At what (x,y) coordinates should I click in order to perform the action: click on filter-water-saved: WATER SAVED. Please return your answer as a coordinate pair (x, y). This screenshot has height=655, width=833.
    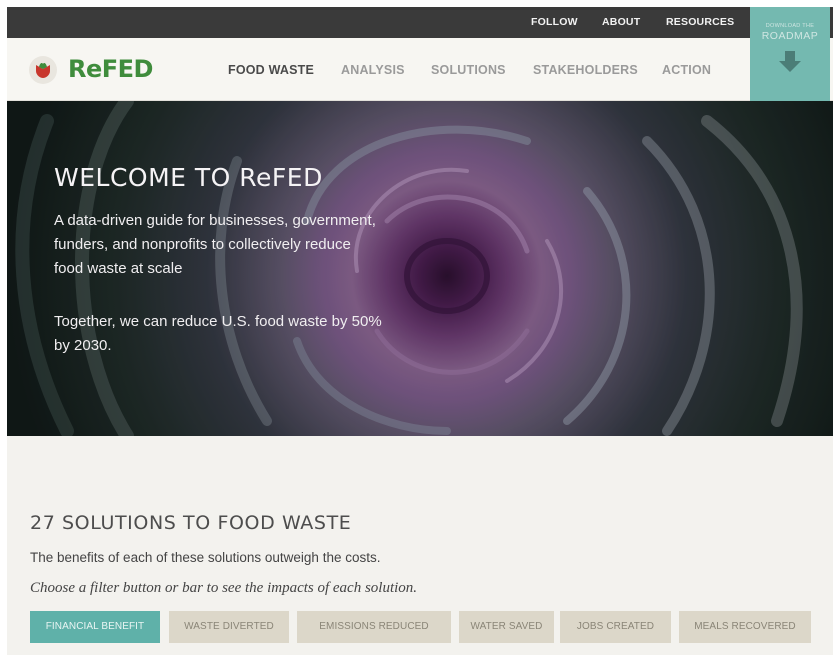
    Looking at the image, I should click on (506, 627).